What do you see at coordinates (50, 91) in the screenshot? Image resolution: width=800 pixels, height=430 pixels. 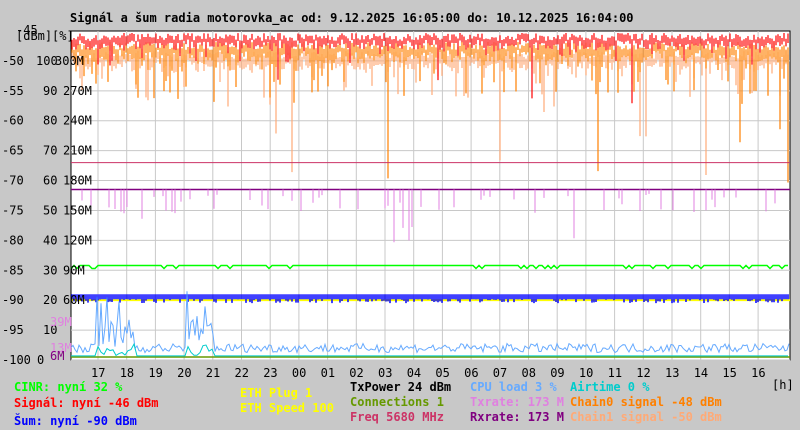 I see `y-tick-pct: 90` at bounding box center [50, 91].